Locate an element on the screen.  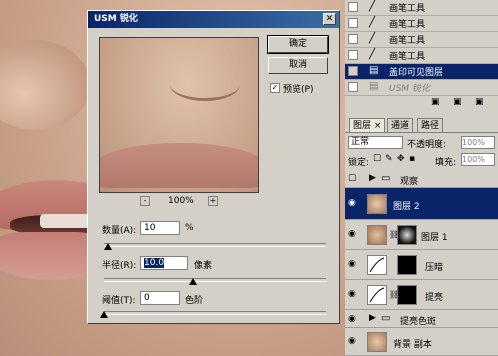
close-icon: ✕ is located at coordinates (329, 19).